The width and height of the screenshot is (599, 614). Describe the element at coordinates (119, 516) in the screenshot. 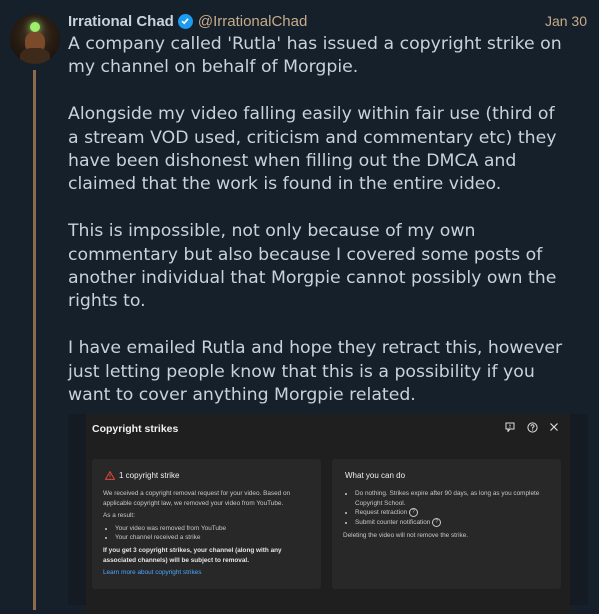

I see `result-label: As a result:` at that location.